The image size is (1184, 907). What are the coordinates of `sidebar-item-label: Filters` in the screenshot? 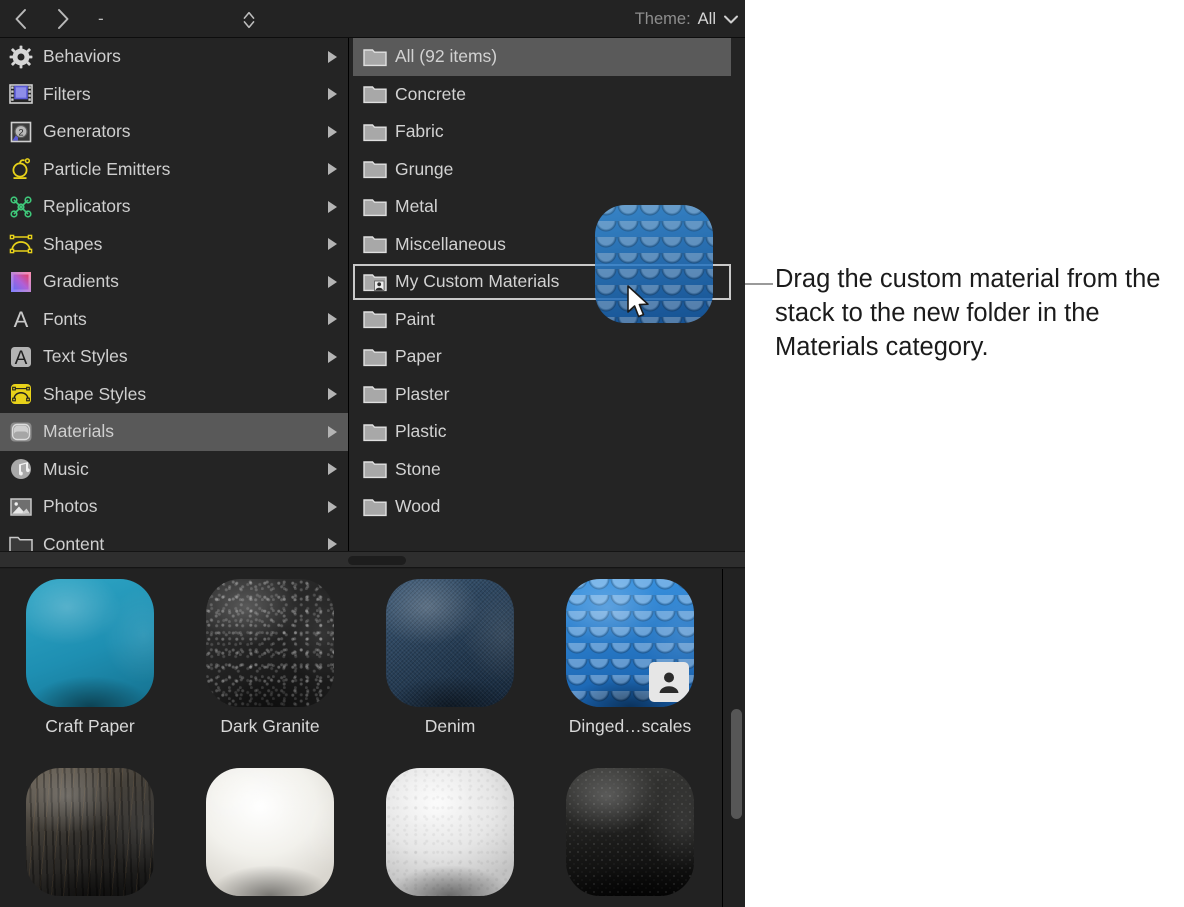 It's located at (67, 93).